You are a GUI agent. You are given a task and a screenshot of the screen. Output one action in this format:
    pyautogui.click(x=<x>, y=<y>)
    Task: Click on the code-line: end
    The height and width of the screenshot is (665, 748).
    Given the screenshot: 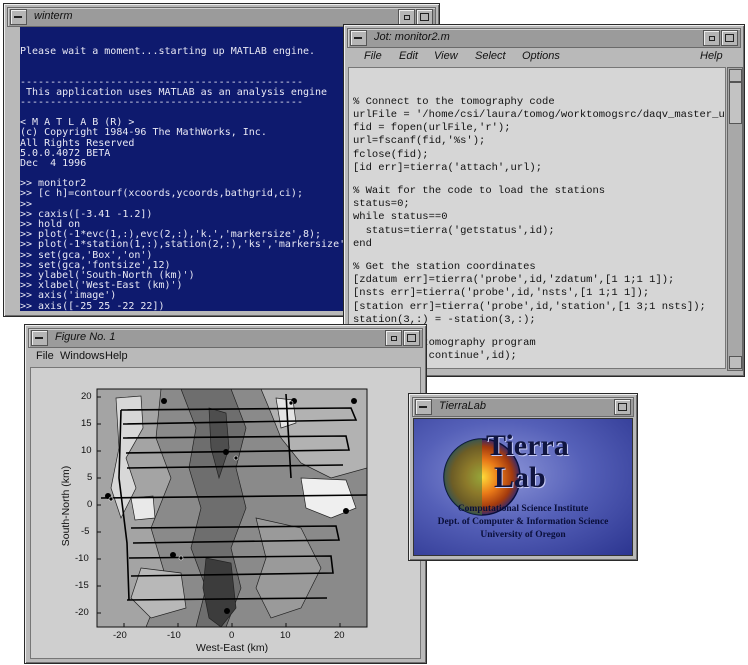 What is the action you would take?
    pyautogui.click(x=362, y=243)
    